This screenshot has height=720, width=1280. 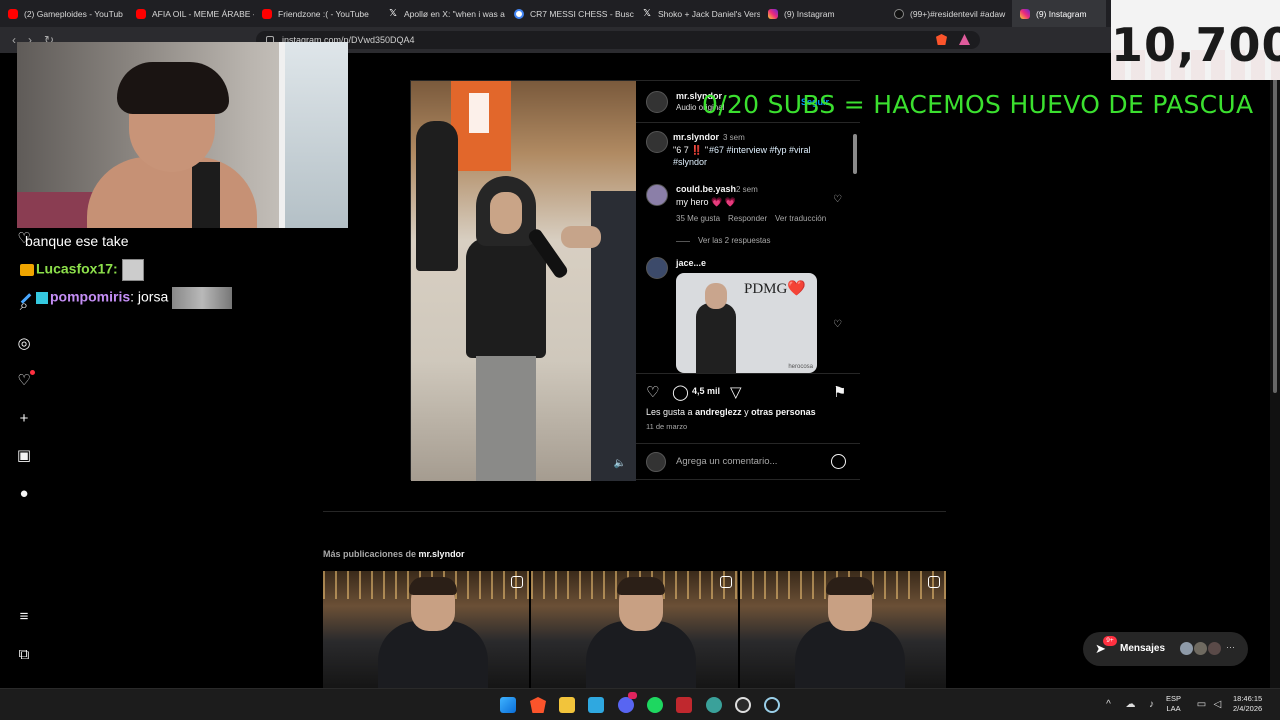 What do you see at coordinates (442, 554) in the screenshot?
I see `more-posts-user: mr.slyndor` at bounding box center [442, 554].